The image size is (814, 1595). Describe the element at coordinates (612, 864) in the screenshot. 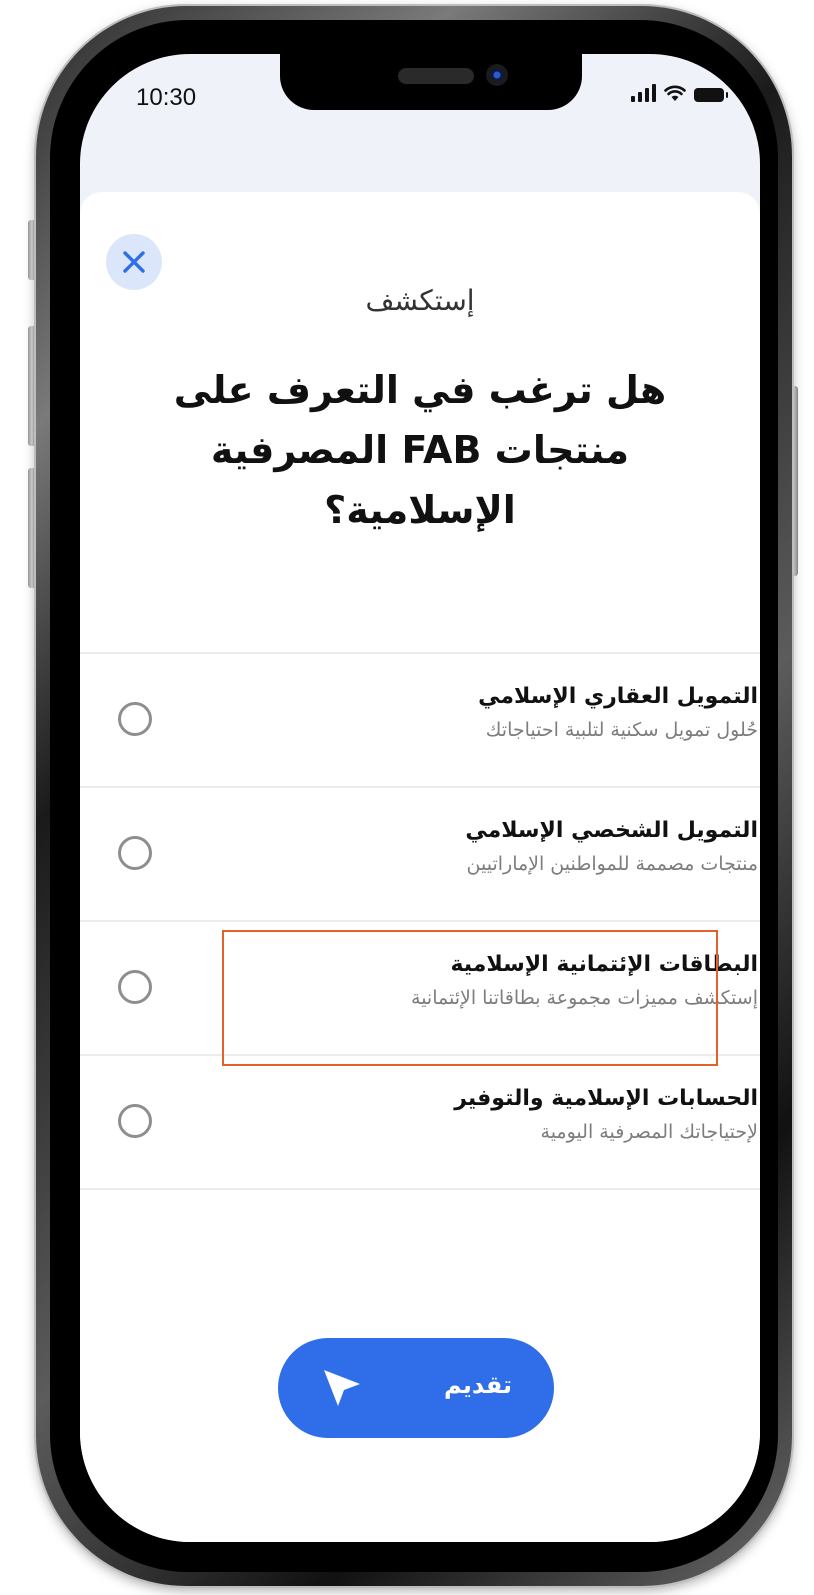

I see `option-subtitle: منتجات مصممة للمواطنين الإماراتيين` at that location.